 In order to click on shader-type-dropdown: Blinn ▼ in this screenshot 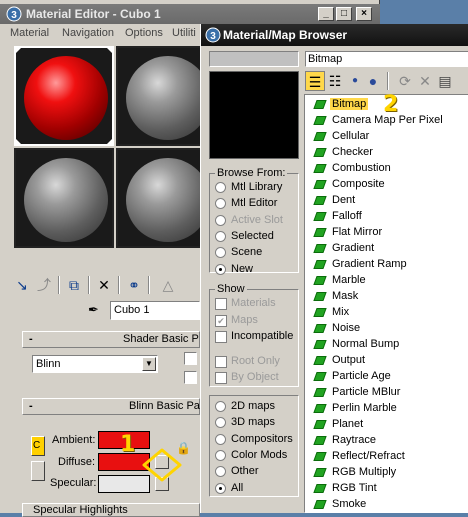, I will do `click(95, 364)`.